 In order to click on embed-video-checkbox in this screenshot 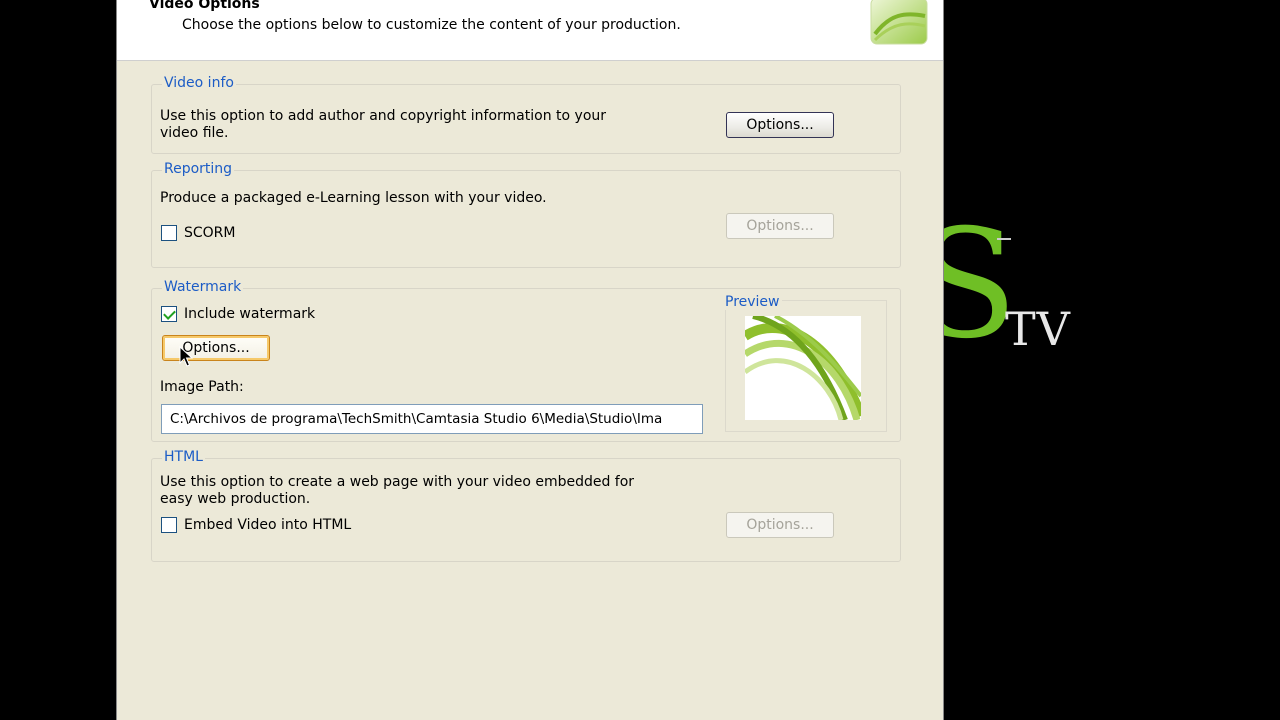, I will do `click(169, 525)`.